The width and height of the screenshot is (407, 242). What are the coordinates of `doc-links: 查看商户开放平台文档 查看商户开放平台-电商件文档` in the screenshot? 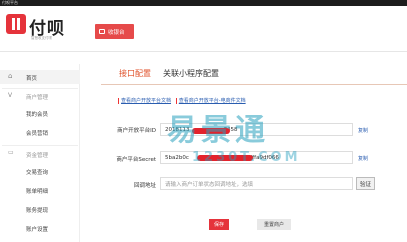 It's located at (182, 100).